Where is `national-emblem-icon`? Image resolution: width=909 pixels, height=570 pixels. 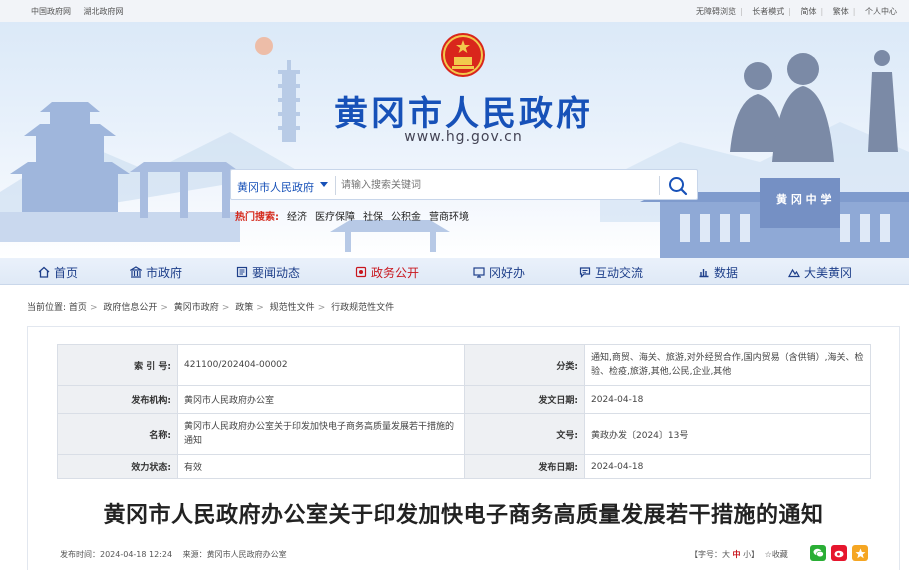
national-emblem-icon is located at coordinates (463, 55).